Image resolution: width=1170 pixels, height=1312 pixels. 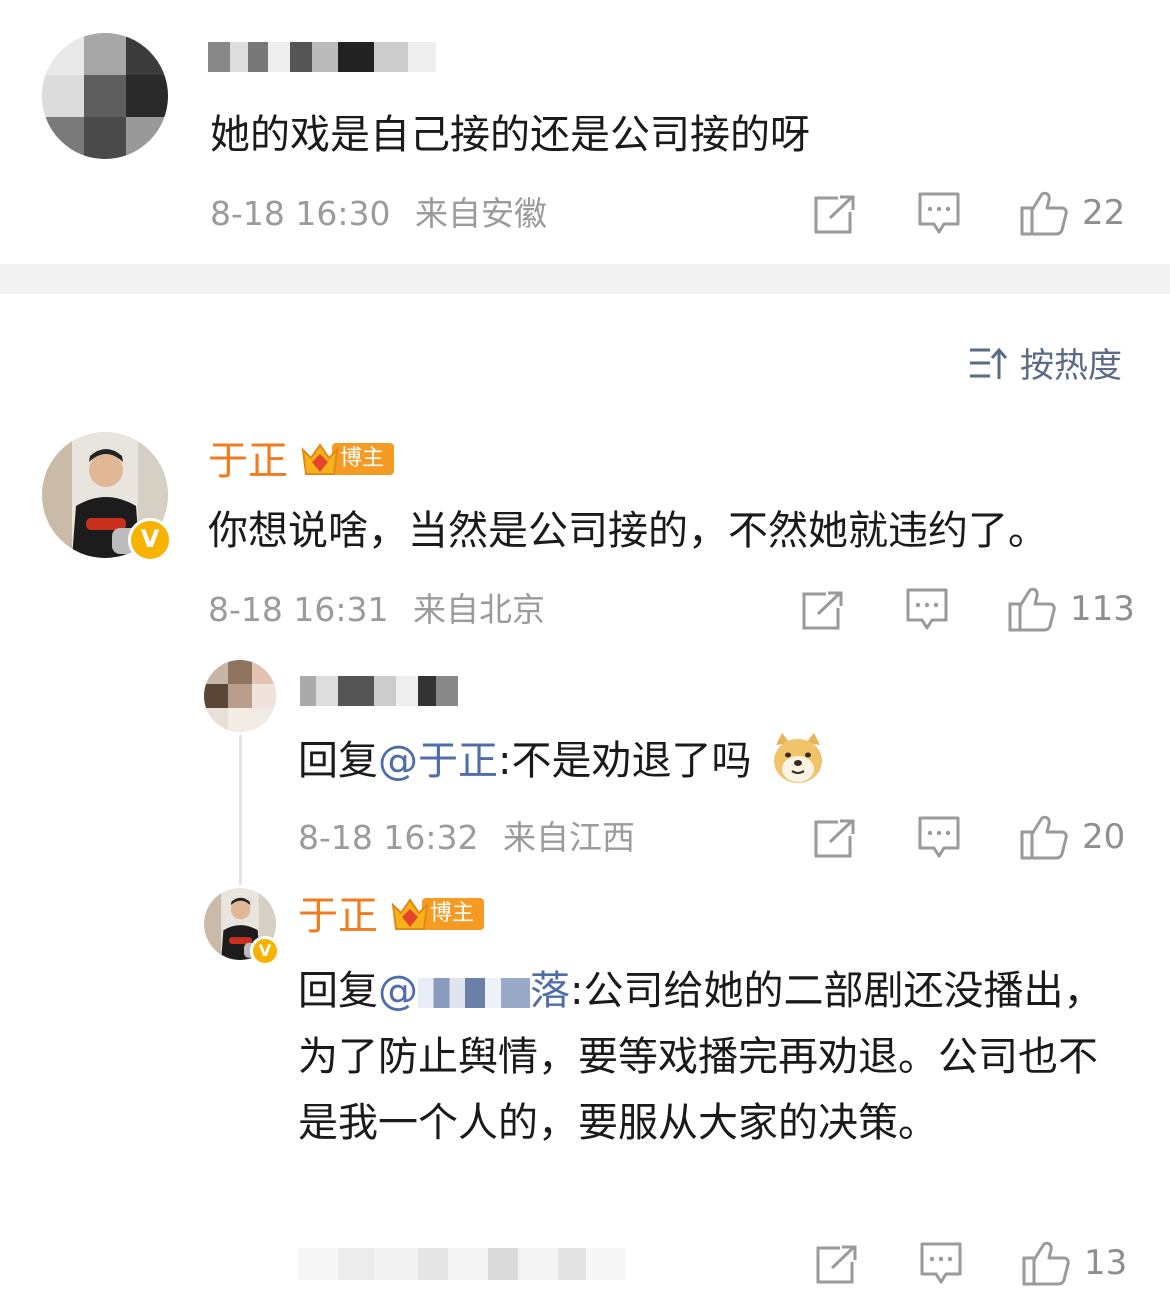 What do you see at coordinates (1104, 837) in the screenshot?
I see `like-count: 20` at bounding box center [1104, 837].